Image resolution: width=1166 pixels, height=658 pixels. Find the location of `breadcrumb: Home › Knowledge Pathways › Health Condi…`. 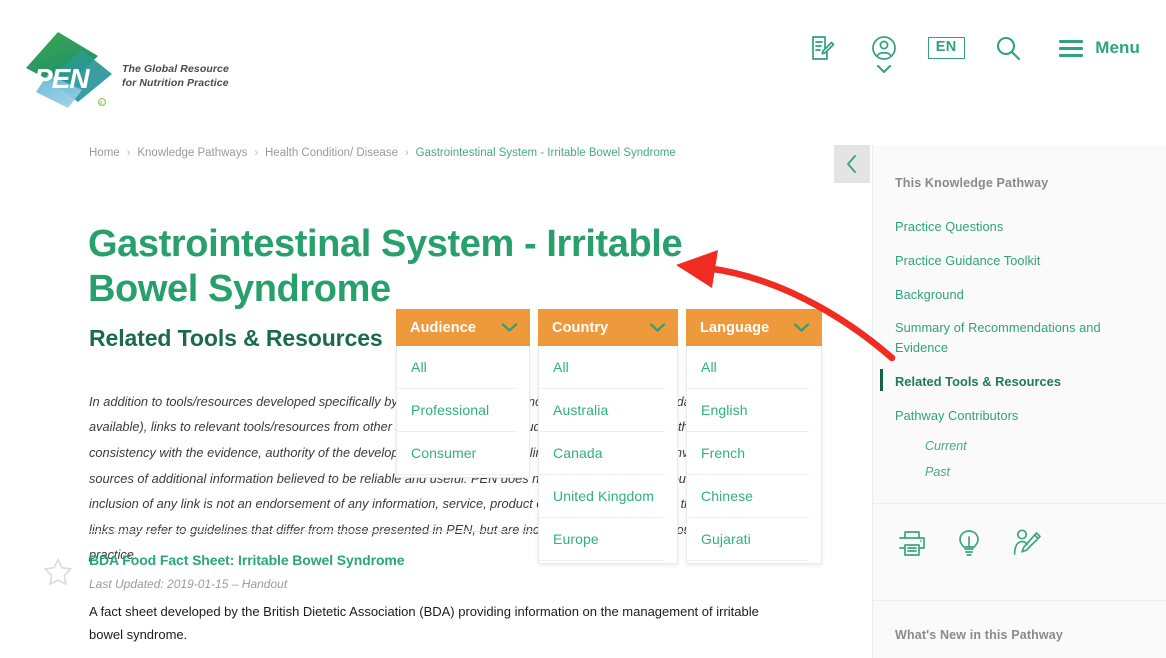

breadcrumb: Home › Knowledge Pathways › Health Condi… is located at coordinates (382, 153).